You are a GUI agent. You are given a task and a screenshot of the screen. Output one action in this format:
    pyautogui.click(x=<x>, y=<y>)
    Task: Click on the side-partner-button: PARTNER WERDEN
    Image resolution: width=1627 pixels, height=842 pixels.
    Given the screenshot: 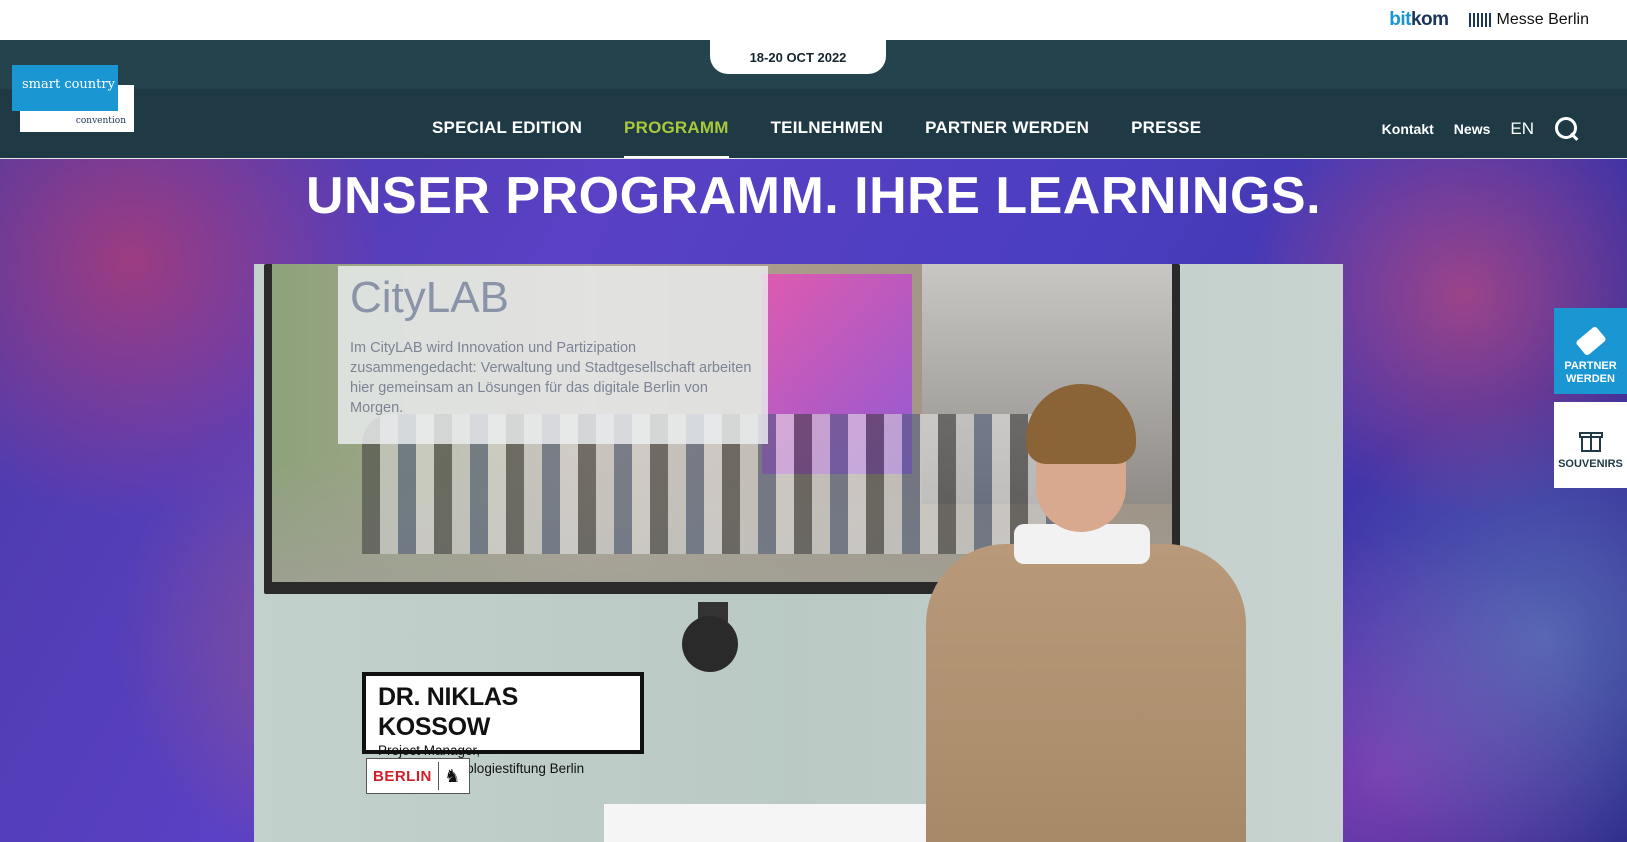 What is the action you would take?
    pyautogui.click(x=1590, y=351)
    